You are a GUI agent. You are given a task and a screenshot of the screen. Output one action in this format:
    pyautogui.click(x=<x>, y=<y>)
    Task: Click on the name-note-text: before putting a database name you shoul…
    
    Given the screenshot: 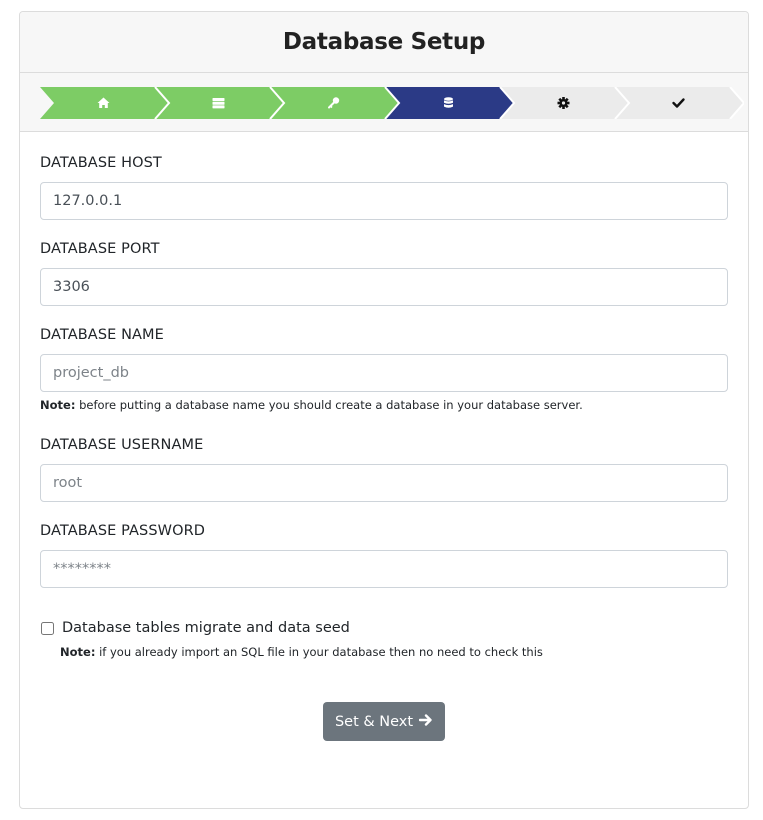 What is the action you would take?
    pyautogui.click(x=329, y=405)
    